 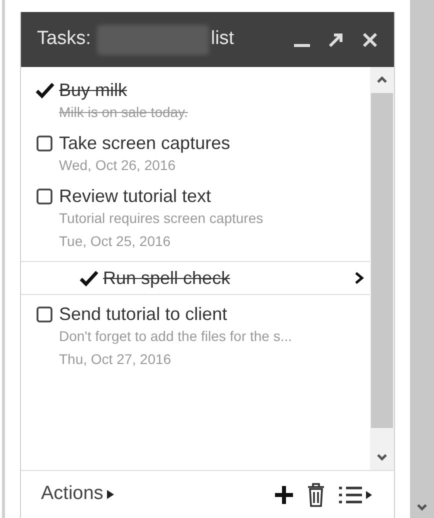 I want to click on pop-out-icon, so click(x=336, y=40).